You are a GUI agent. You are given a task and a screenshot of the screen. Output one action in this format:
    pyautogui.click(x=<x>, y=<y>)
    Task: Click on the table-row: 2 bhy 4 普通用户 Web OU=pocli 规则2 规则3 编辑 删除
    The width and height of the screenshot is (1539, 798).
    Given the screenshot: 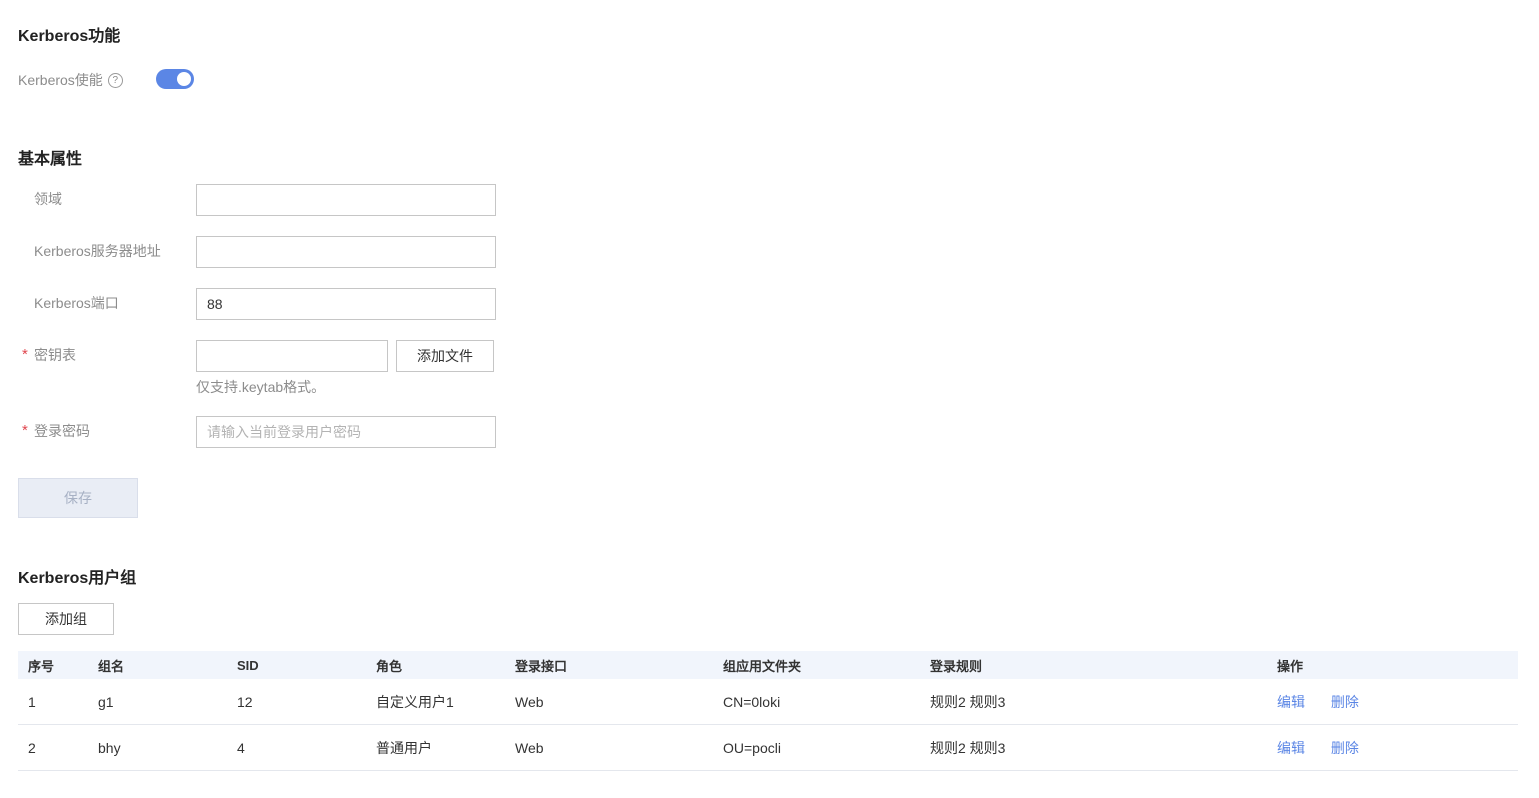 What is the action you would take?
    pyautogui.click(x=768, y=747)
    